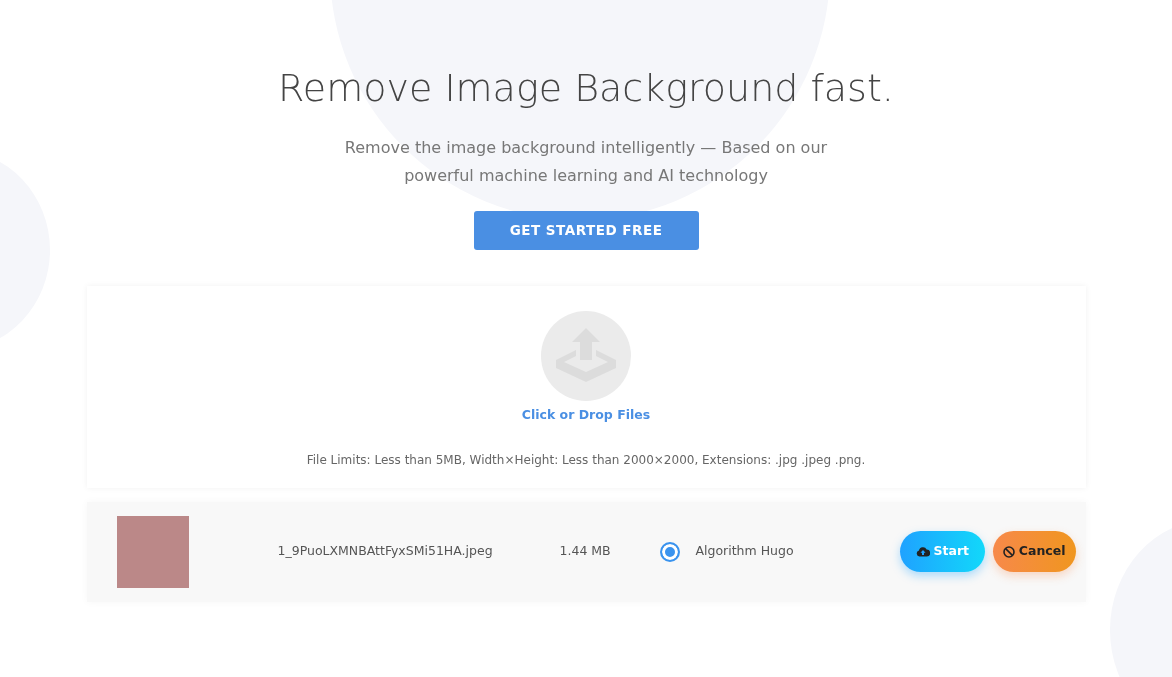 The height and width of the screenshot is (677, 1172). I want to click on file-size: 1.44 MB, so click(585, 551).